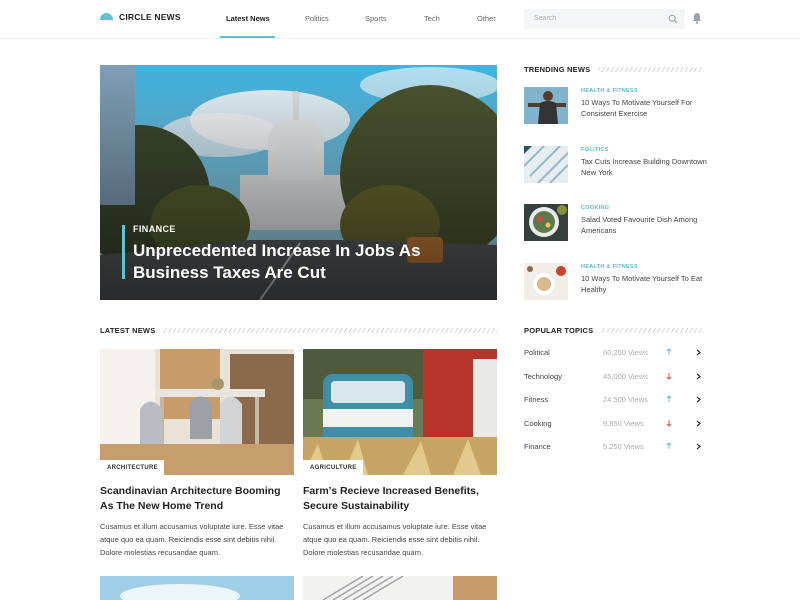 This screenshot has width=800, height=600. I want to click on topic-row-political: Political 60,250 Views, so click(614, 354).